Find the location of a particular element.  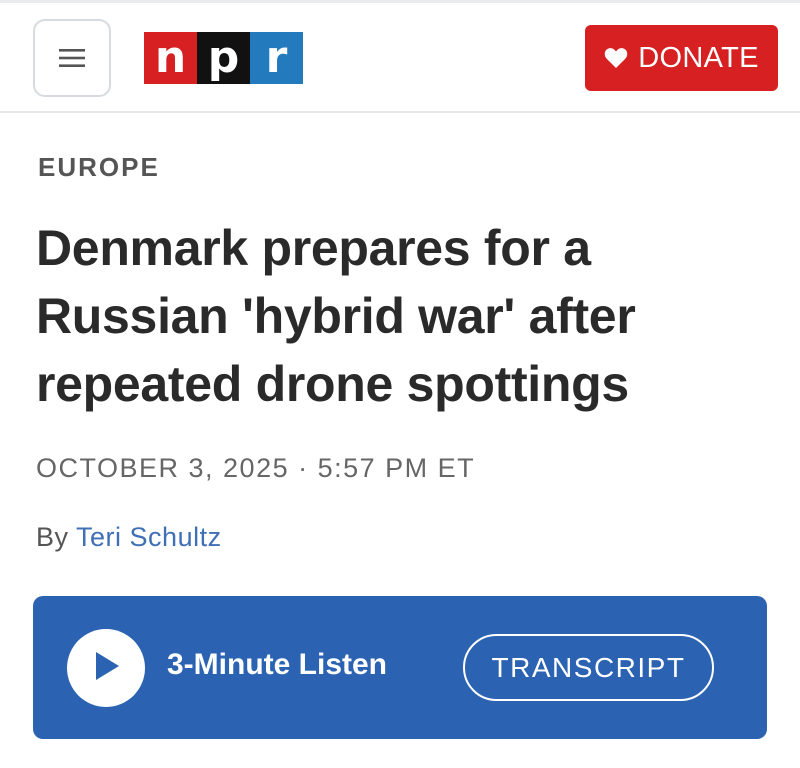

logo-letter-r: r is located at coordinates (276, 58).